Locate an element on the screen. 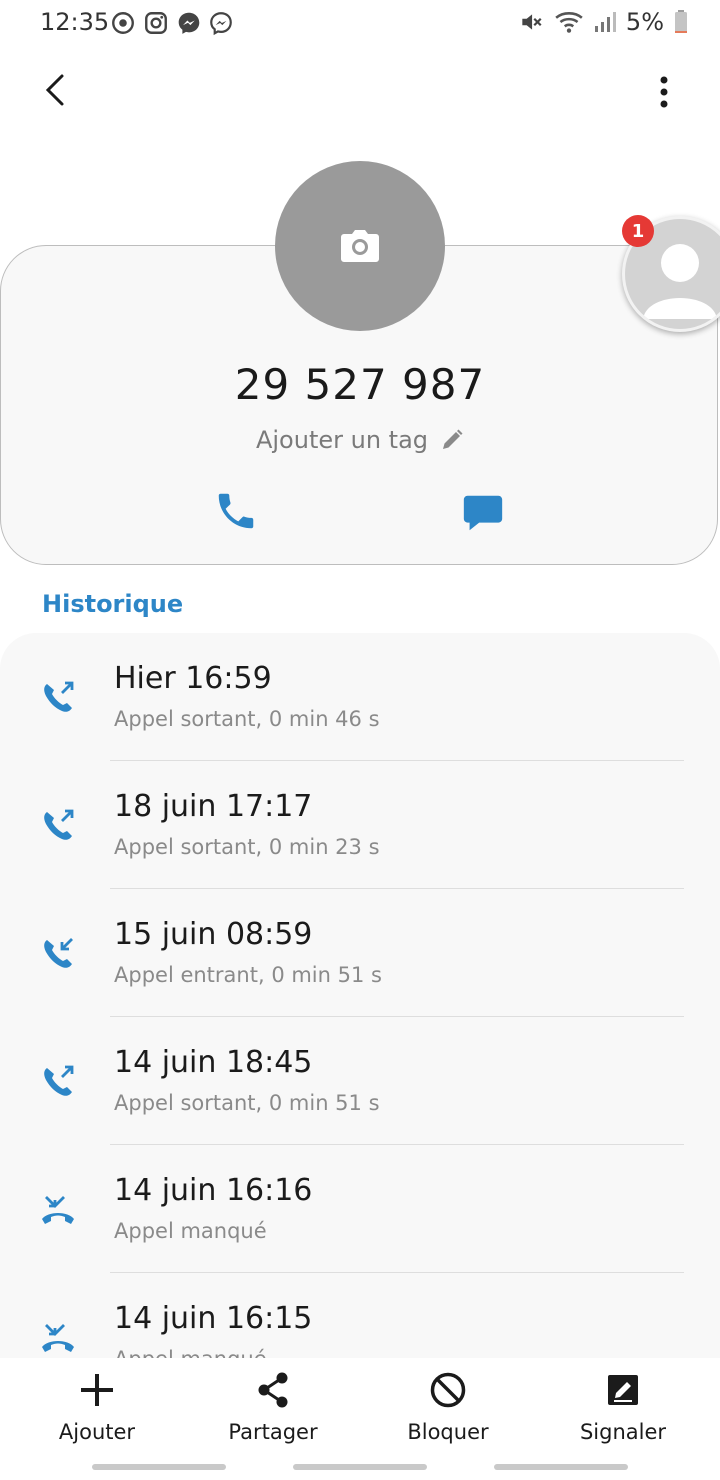 This screenshot has height=1480, width=720. nav-pill-left is located at coordinates (159, 1467).